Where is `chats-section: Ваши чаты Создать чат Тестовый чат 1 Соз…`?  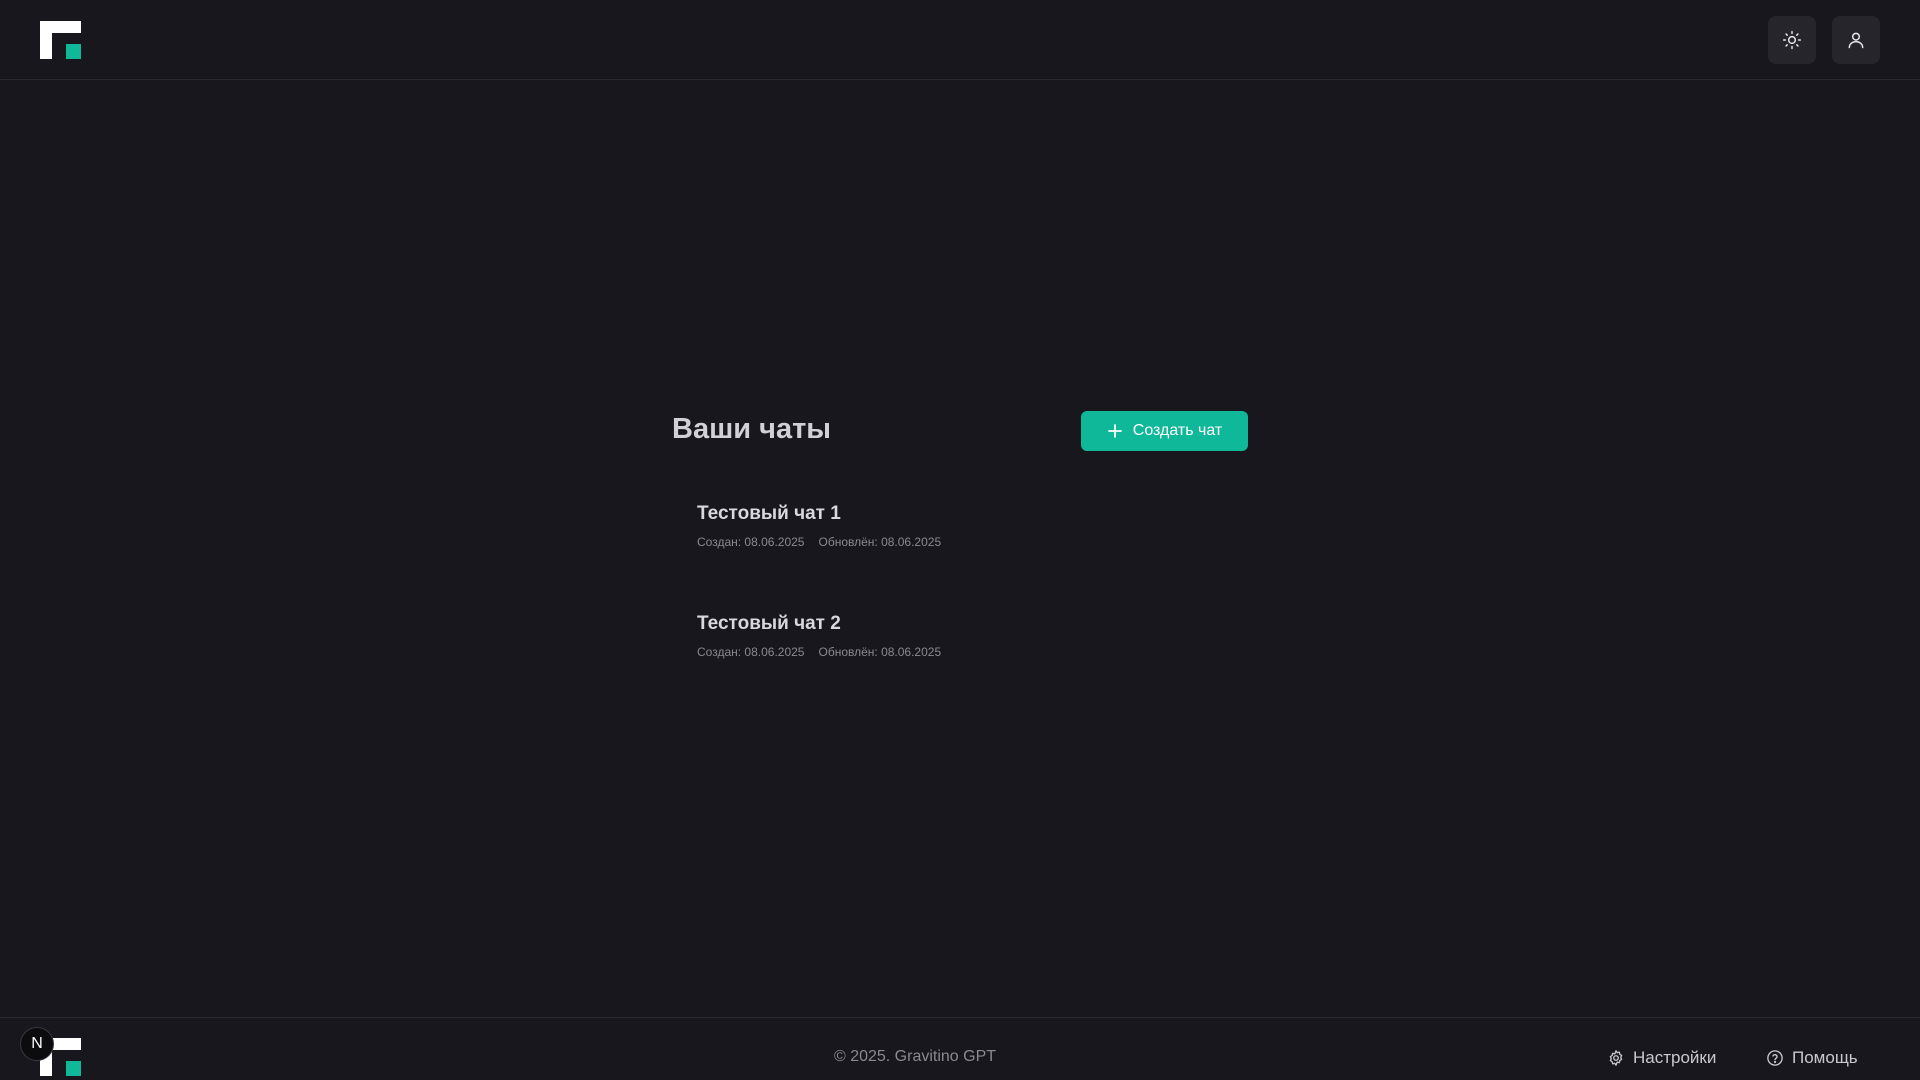
chats-section: Ваши чаты Создать чат Тестовый чат 1 Соз… is located at coordinates (960, 534).